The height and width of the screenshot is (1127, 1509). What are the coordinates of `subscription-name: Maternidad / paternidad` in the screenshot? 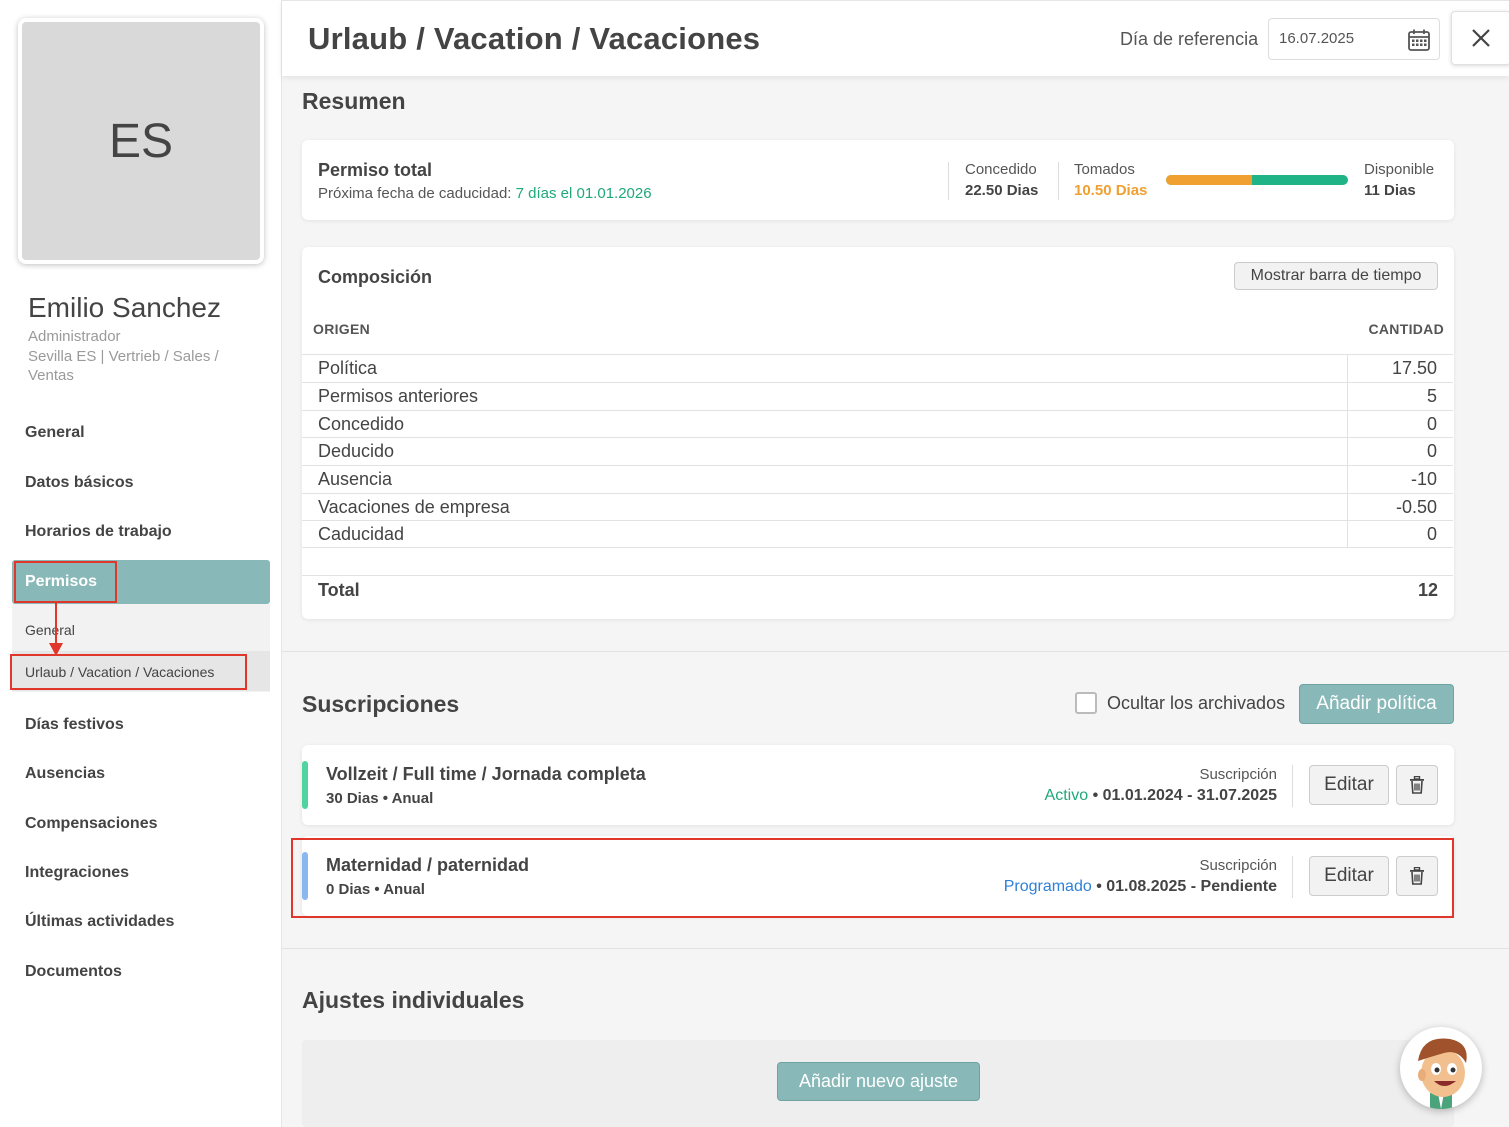 It's located at (428, 865).